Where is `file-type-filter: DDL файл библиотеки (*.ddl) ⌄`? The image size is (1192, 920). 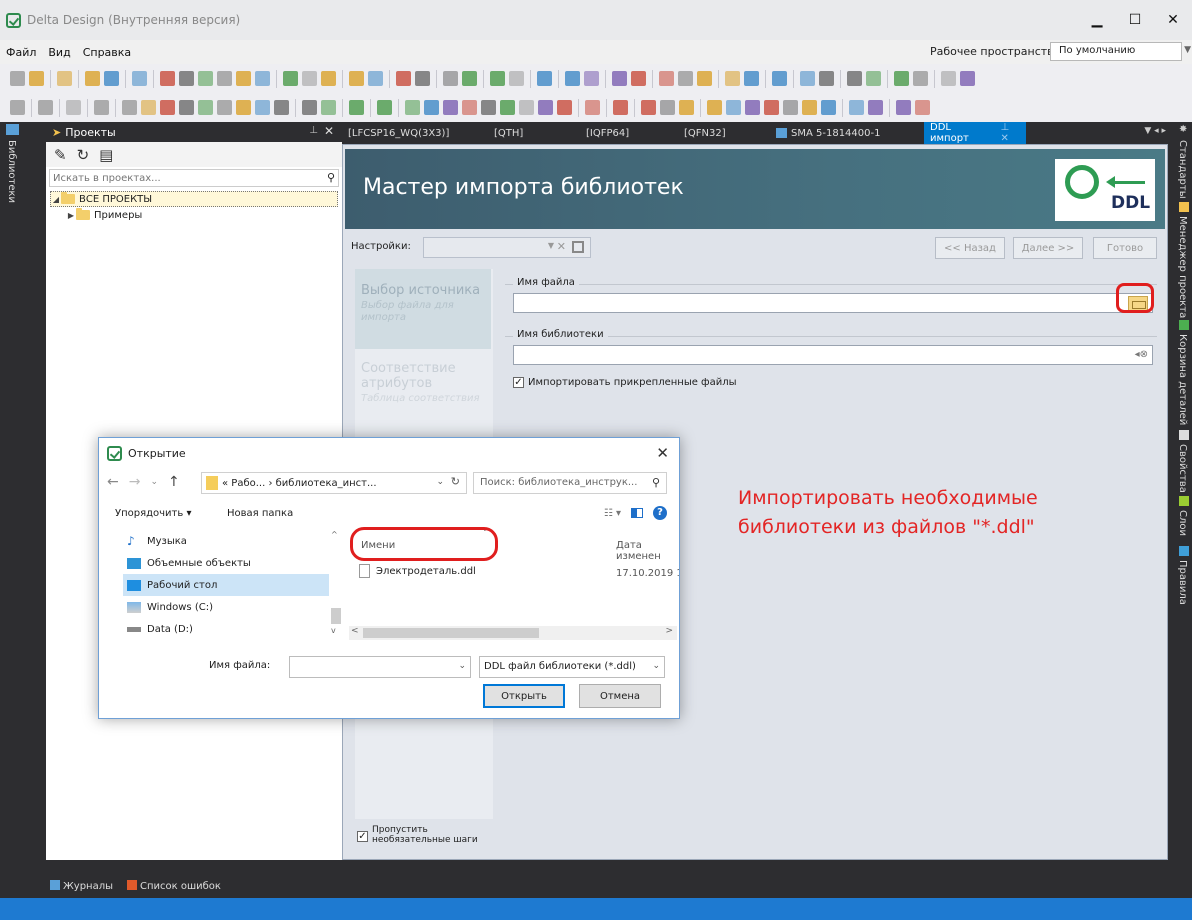 file-type-filter: DDL файл библиотеки (*.ddl) ⌄ is located at coordinates (572, 667).